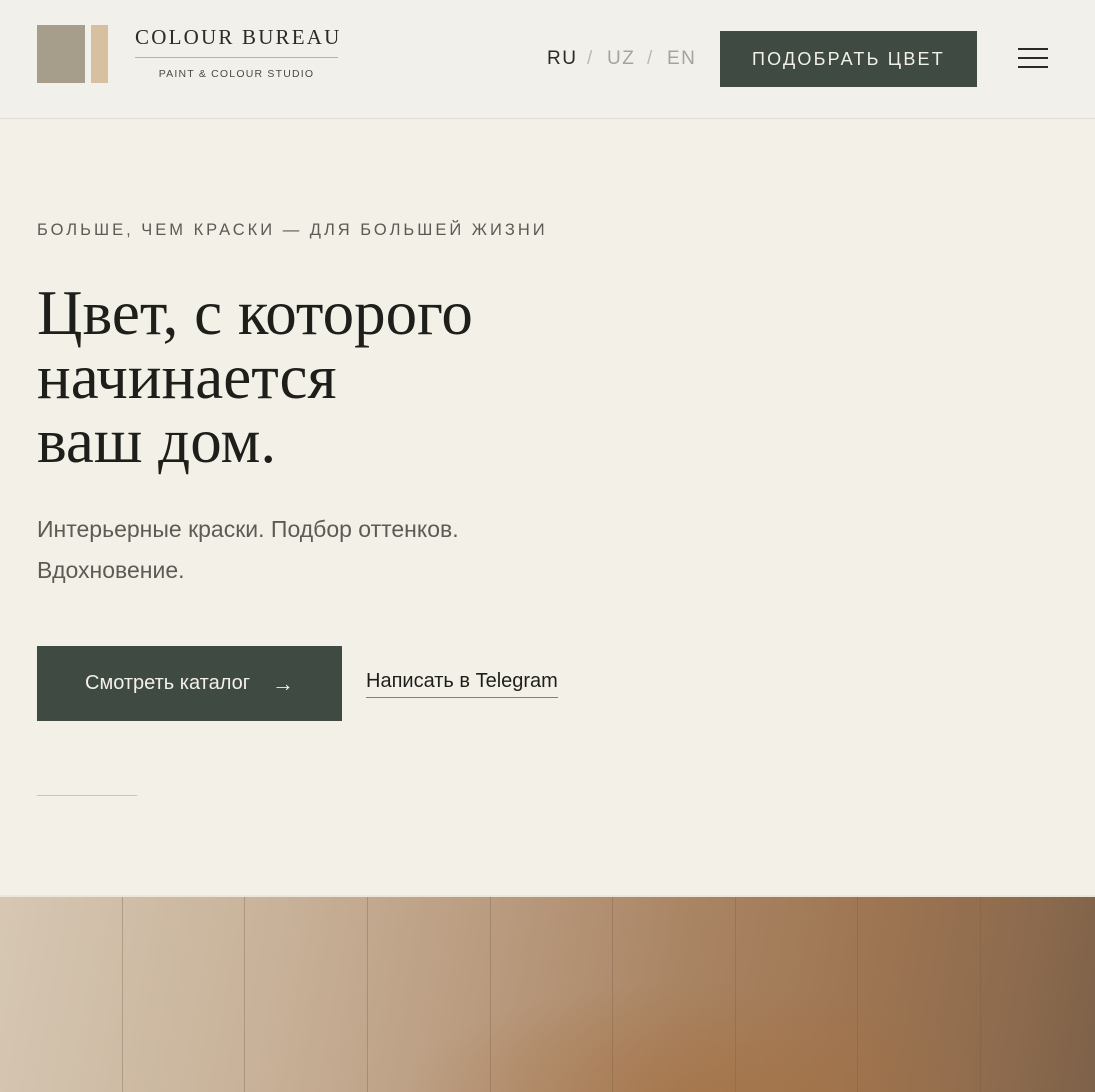  I want to click on brand-divider, so click(236, 57).